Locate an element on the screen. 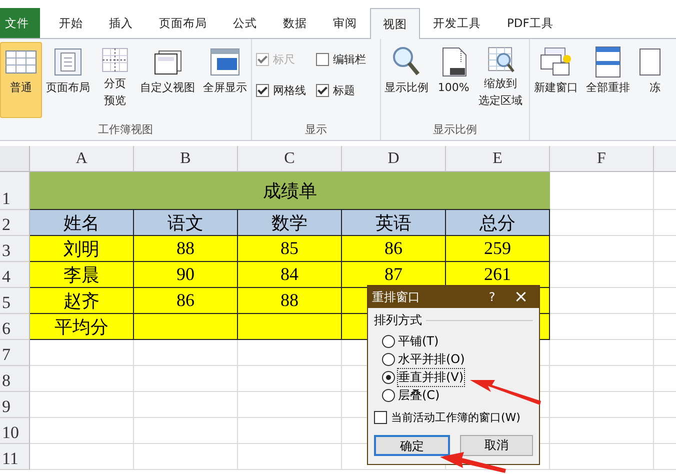 The width and height of the screenshot is (676, 474). dialog-title: 重排窗口 is located at coordinates (396, 297).